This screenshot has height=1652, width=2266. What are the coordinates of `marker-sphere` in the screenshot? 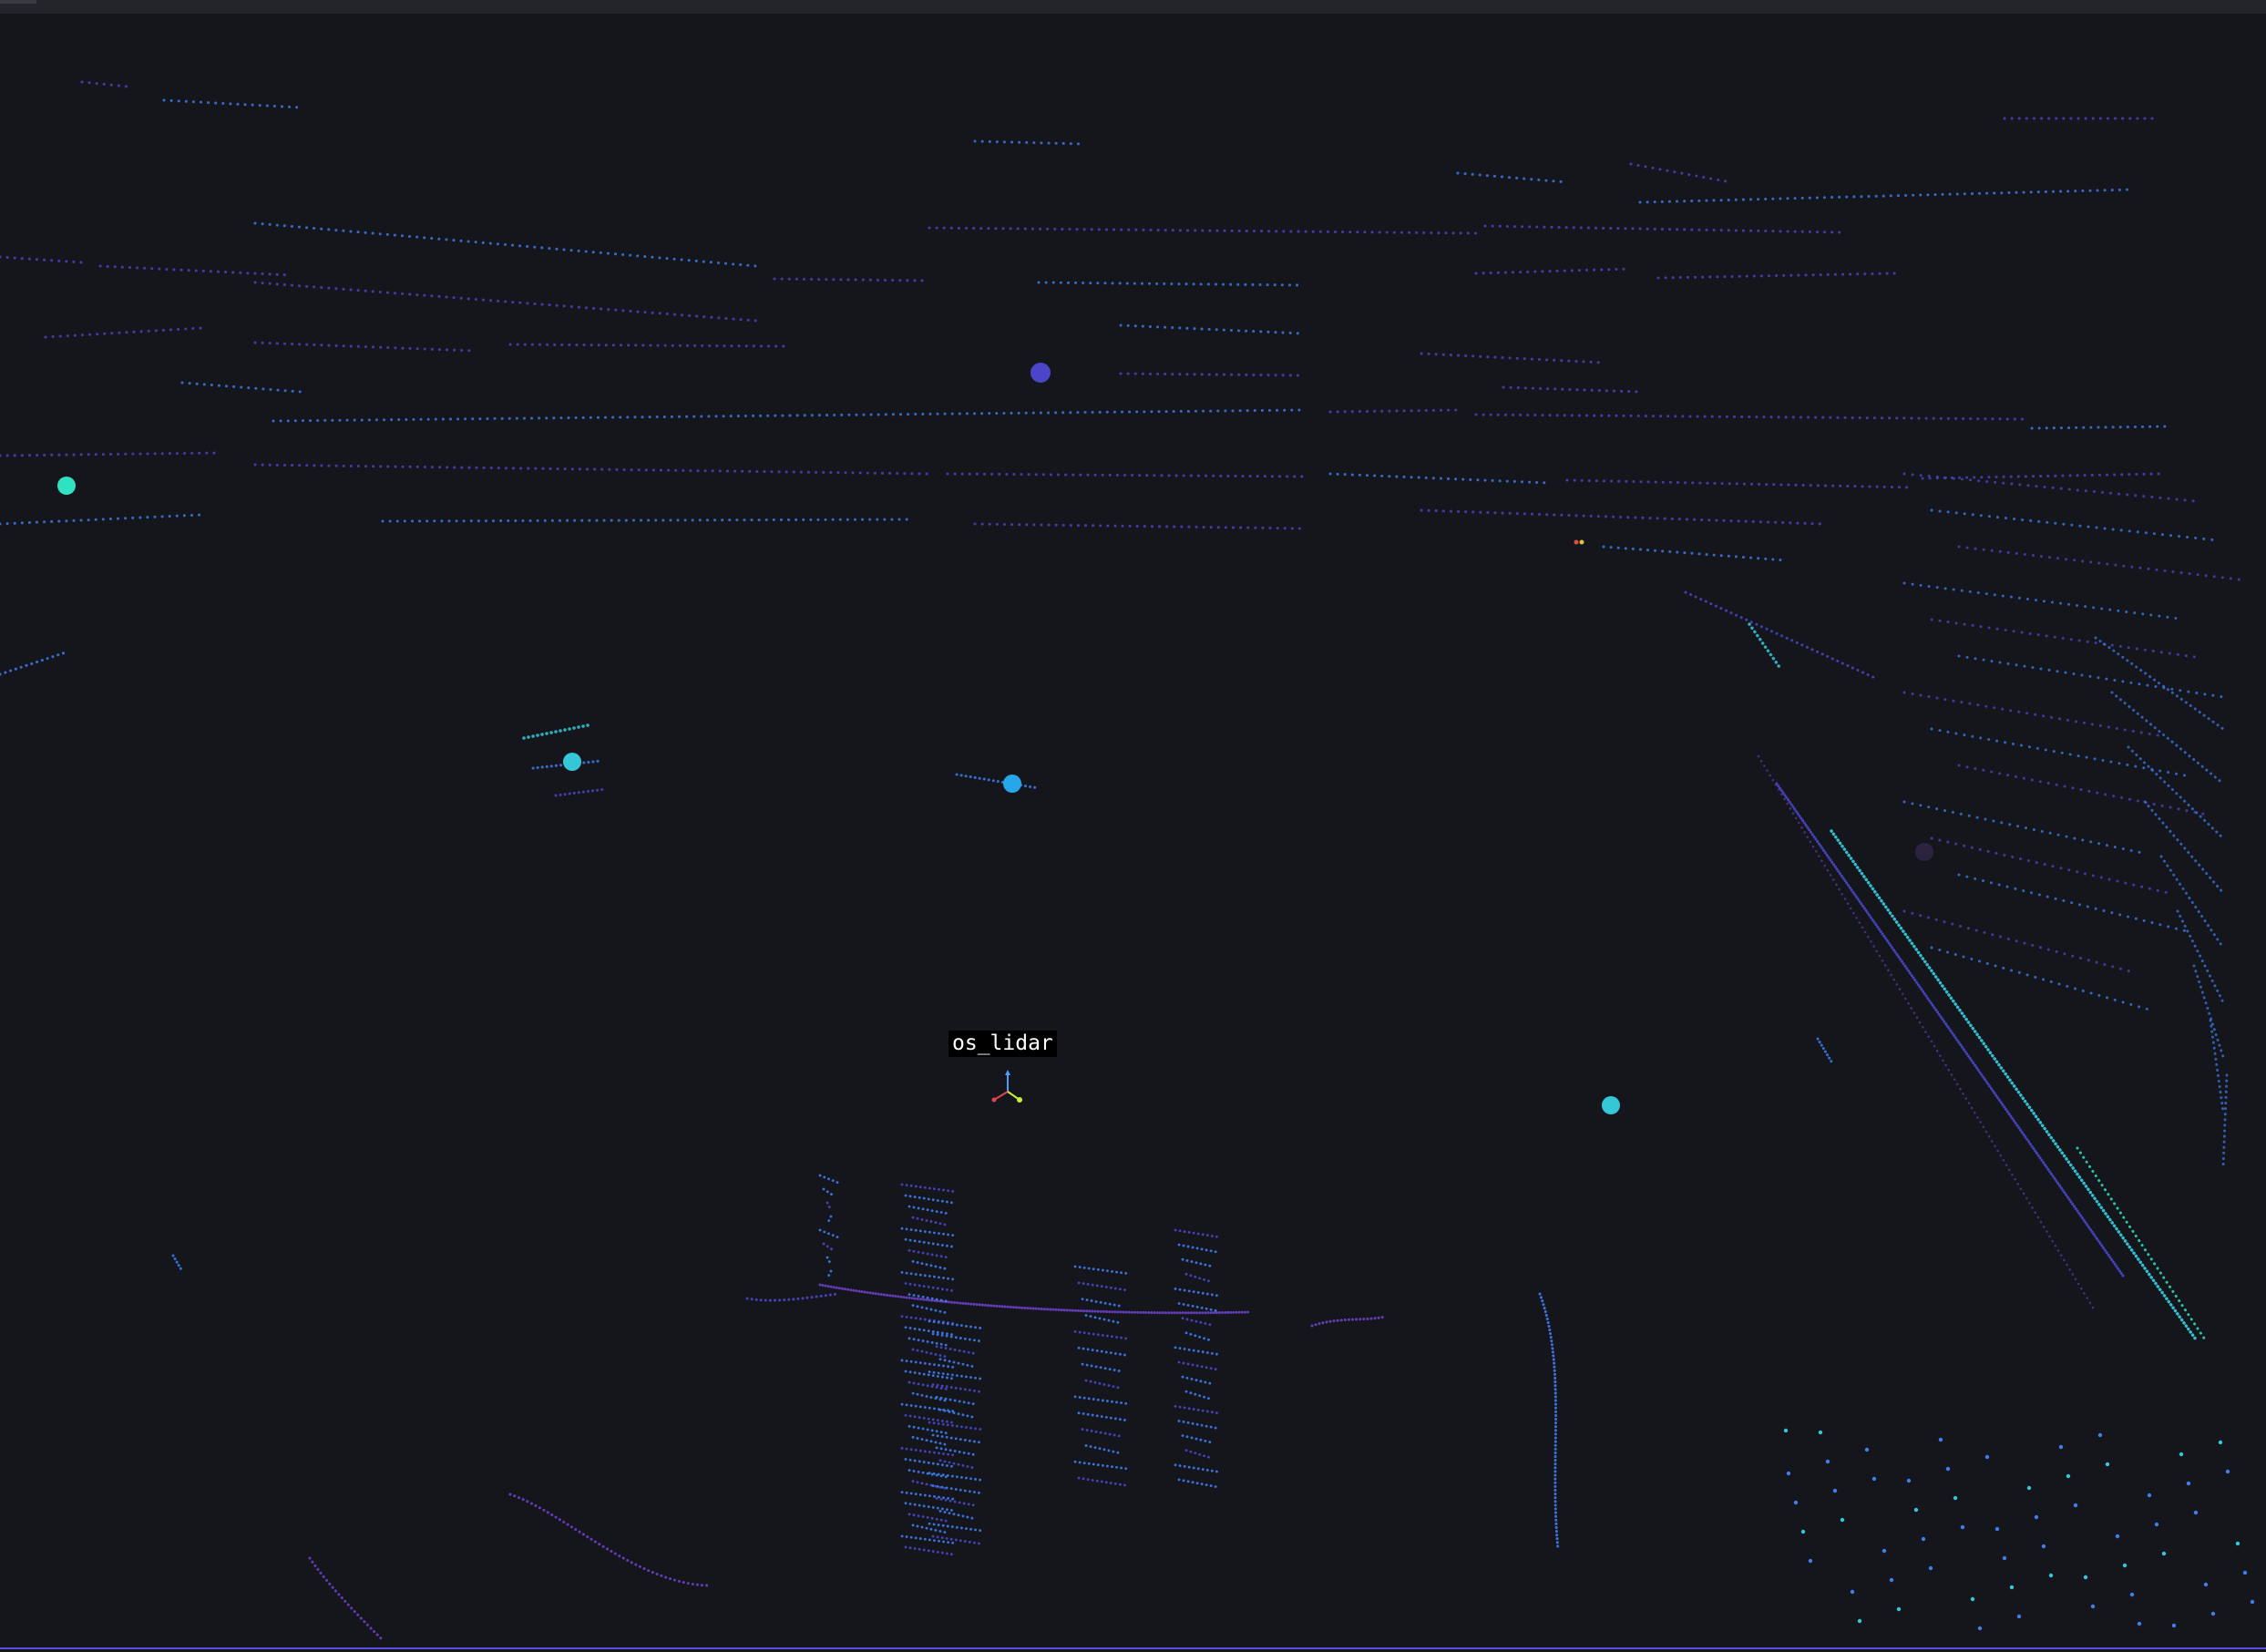 It's located at (572, 762).